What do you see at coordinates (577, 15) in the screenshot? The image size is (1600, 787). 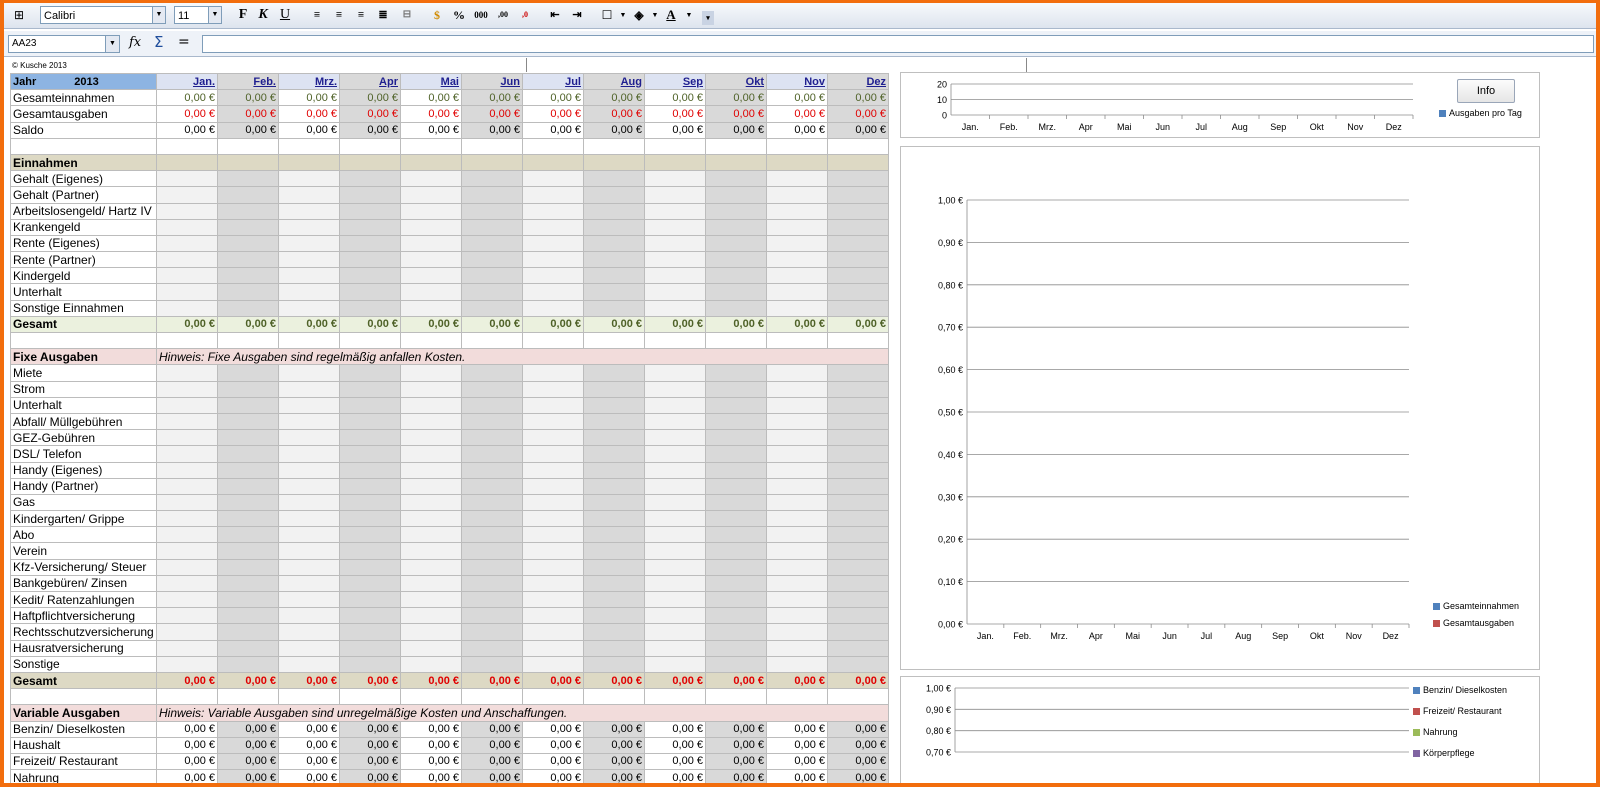 I see `increase-indent-icon: ⇥` at bounding box center [577, 15].